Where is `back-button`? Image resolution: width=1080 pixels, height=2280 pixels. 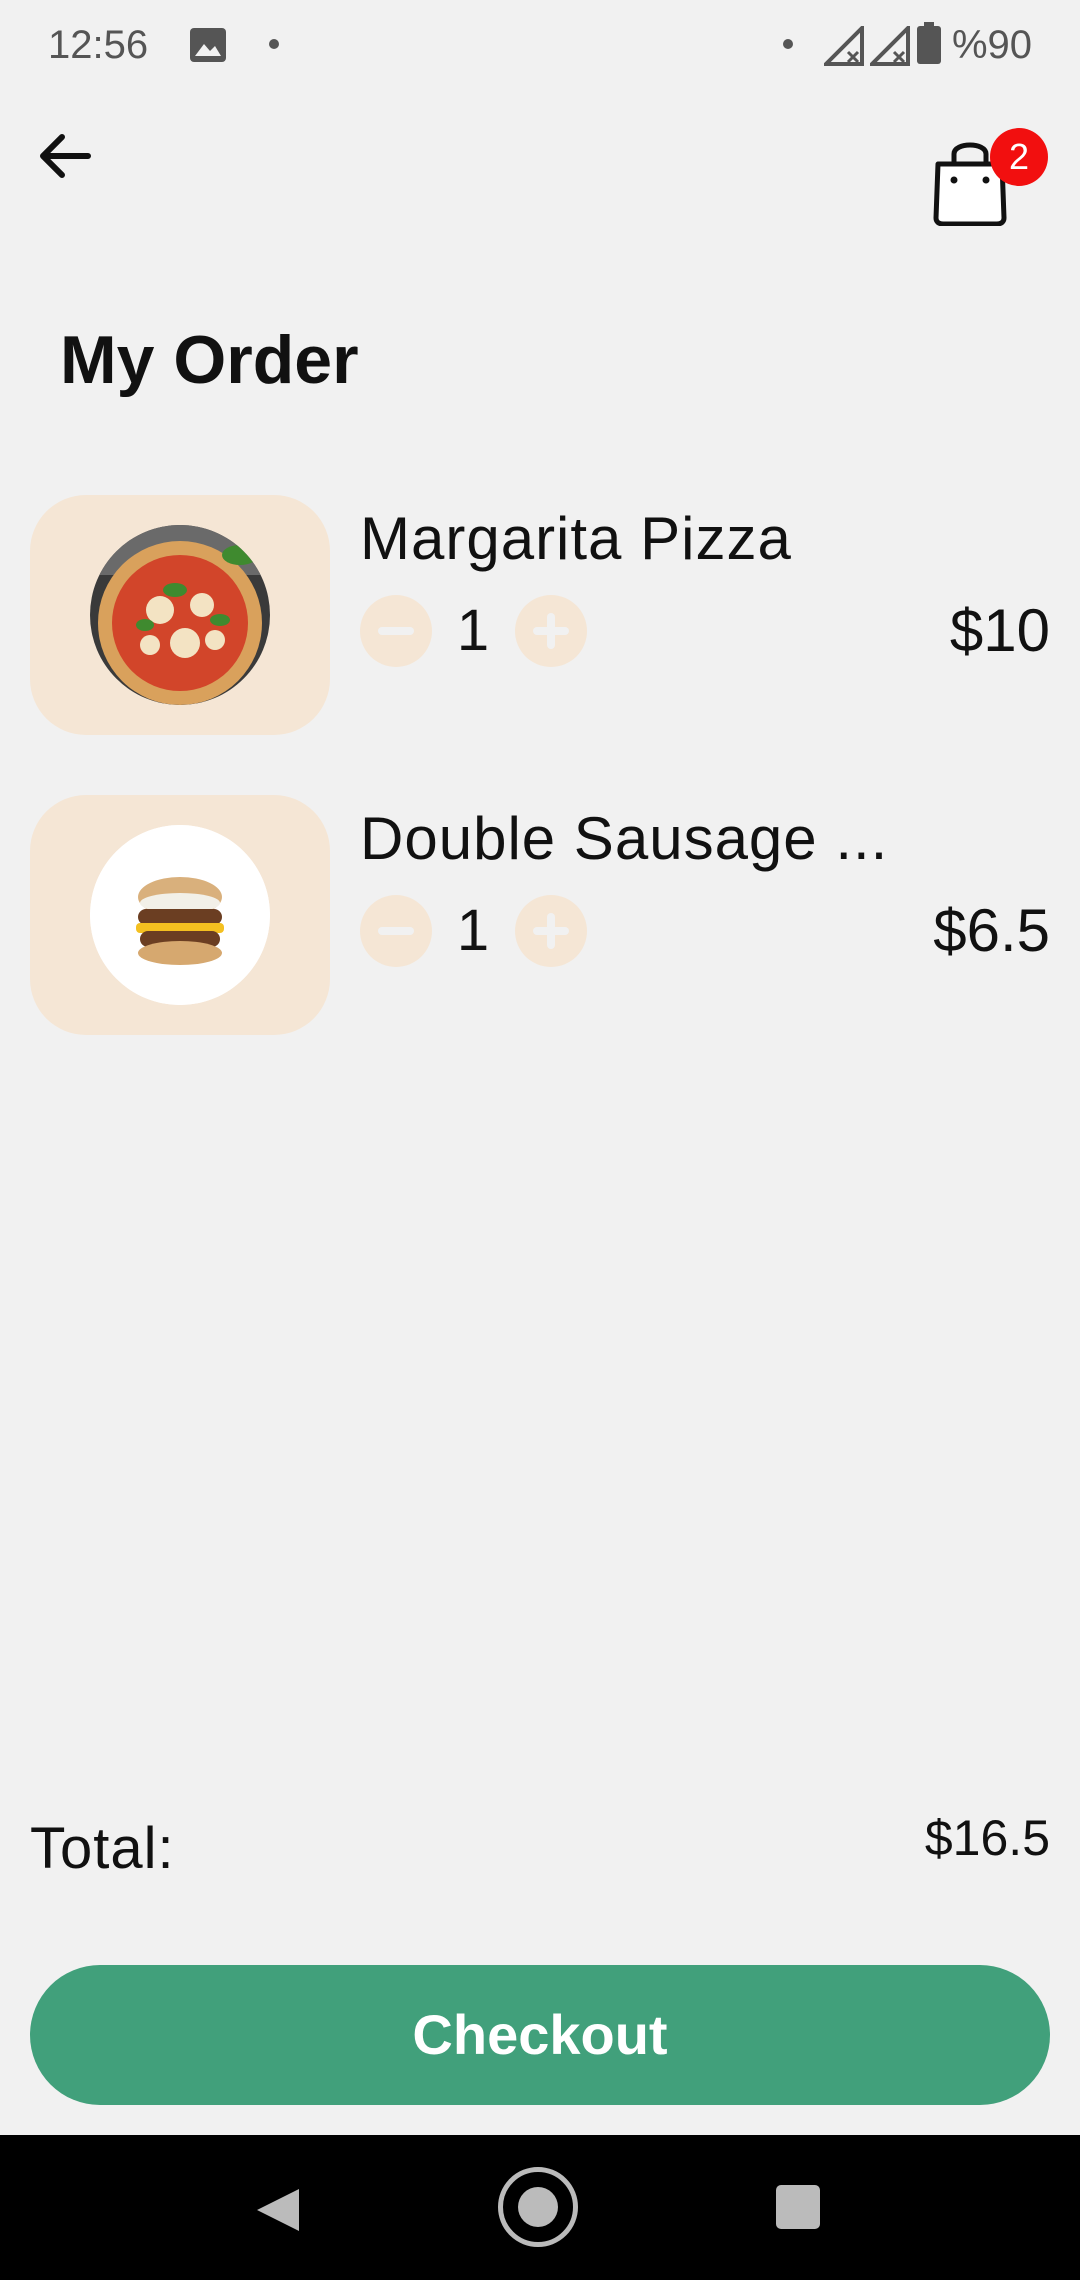 back-button is located at coordinates (64, 156).